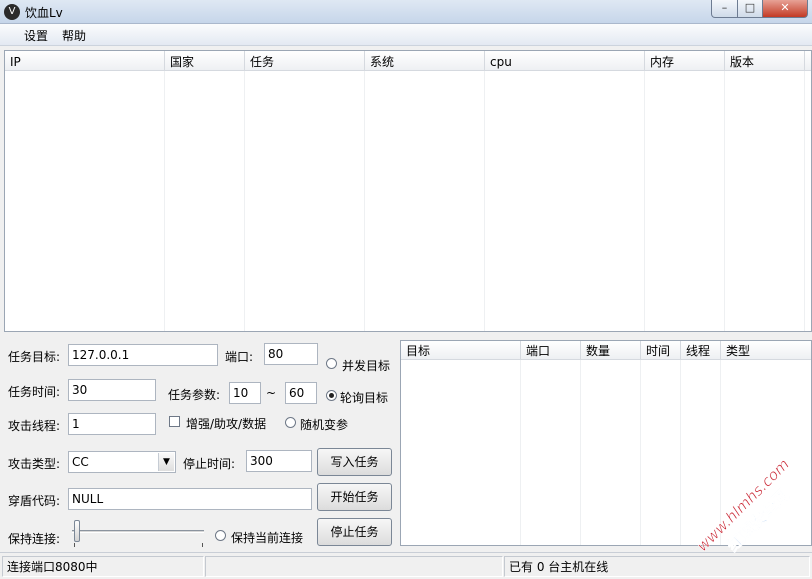  Describe the element at coordinates (103, 566) in the screenshot. I see `status-listen-port: 连接端口8080中` at that location.